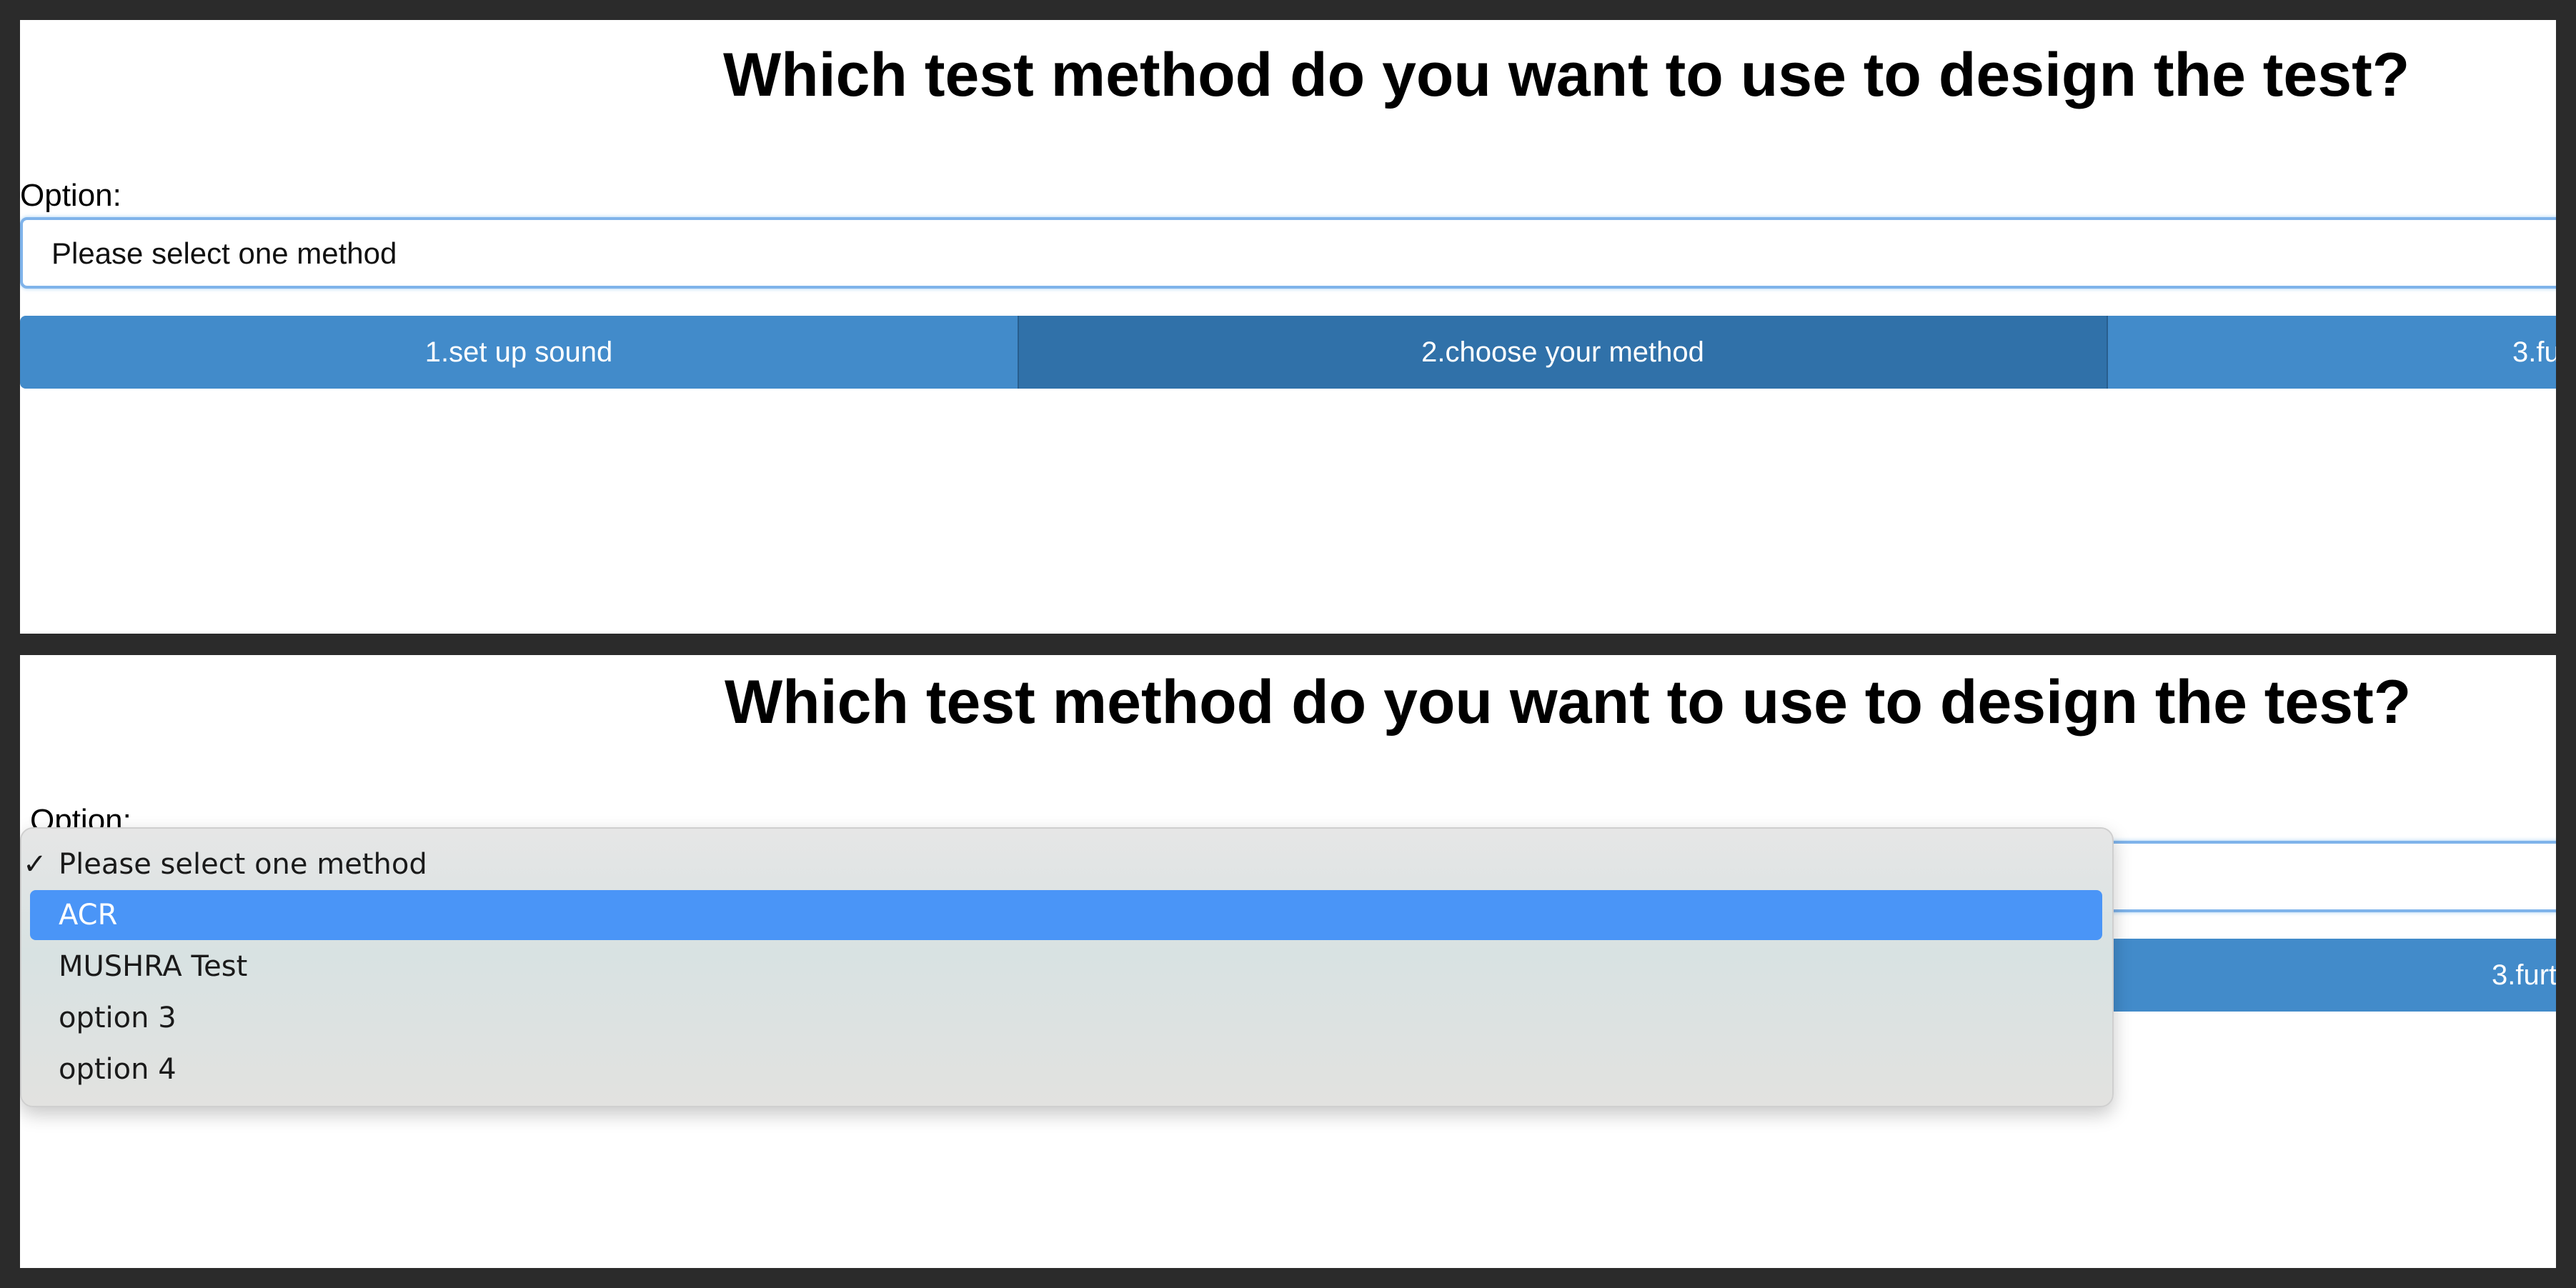  Describe the element at coordinates (153, 967) in the screenshot. I see `dropdown-option-label: MUSHRA Test` at that location.